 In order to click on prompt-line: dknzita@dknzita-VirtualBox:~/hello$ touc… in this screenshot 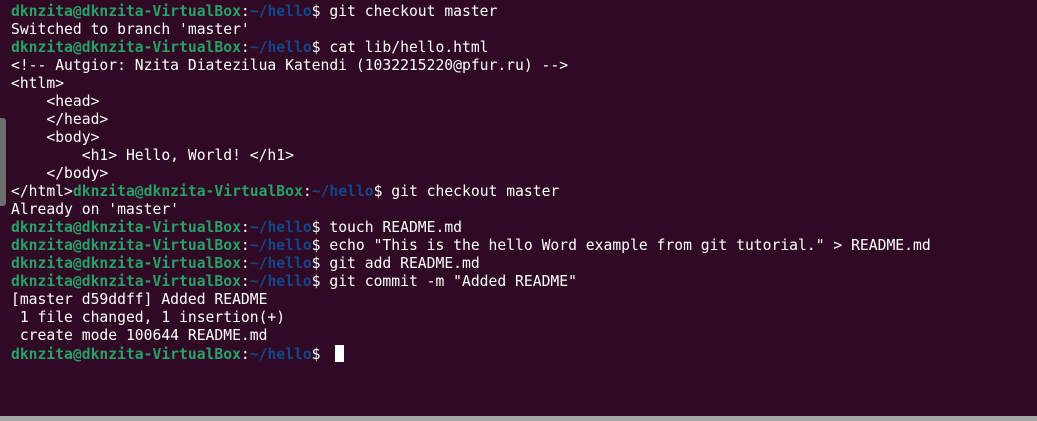, I will do `click(471, 228)`.